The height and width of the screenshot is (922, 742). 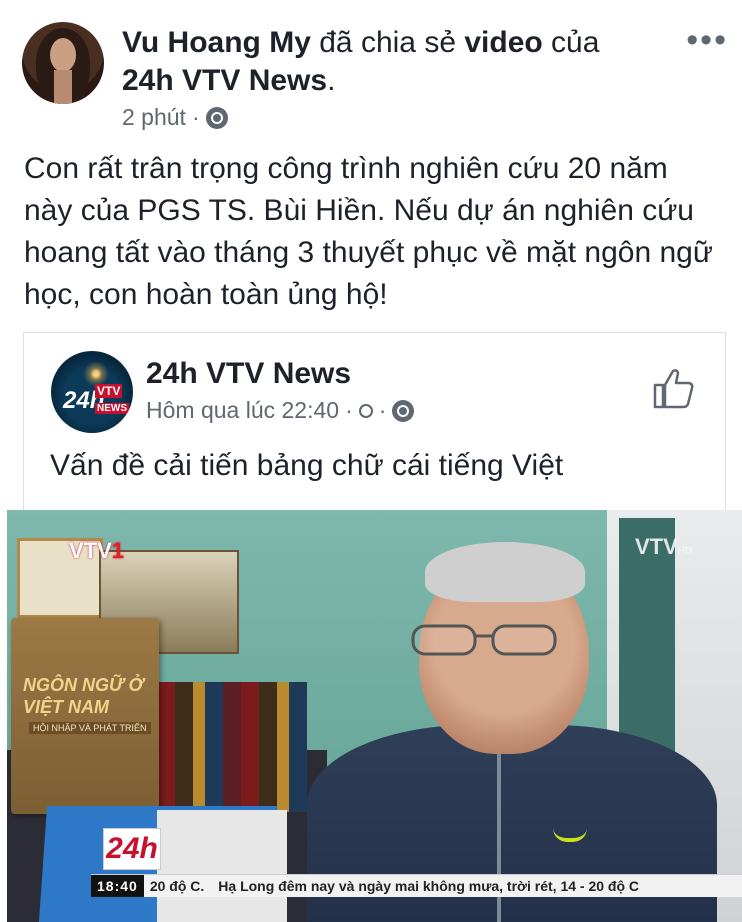 I want to click on action-text: đã chia sẻ, so click(x=387, y=42).